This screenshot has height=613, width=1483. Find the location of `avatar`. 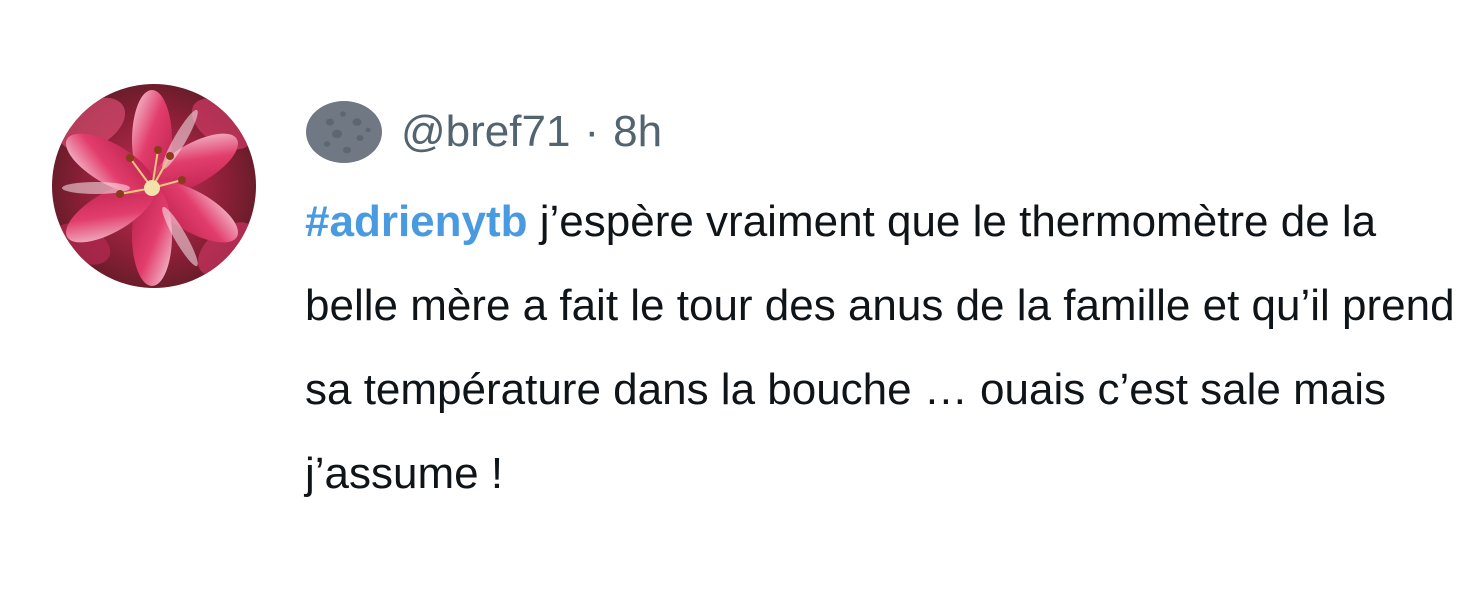

avatar is located at coordinates (154, 186).